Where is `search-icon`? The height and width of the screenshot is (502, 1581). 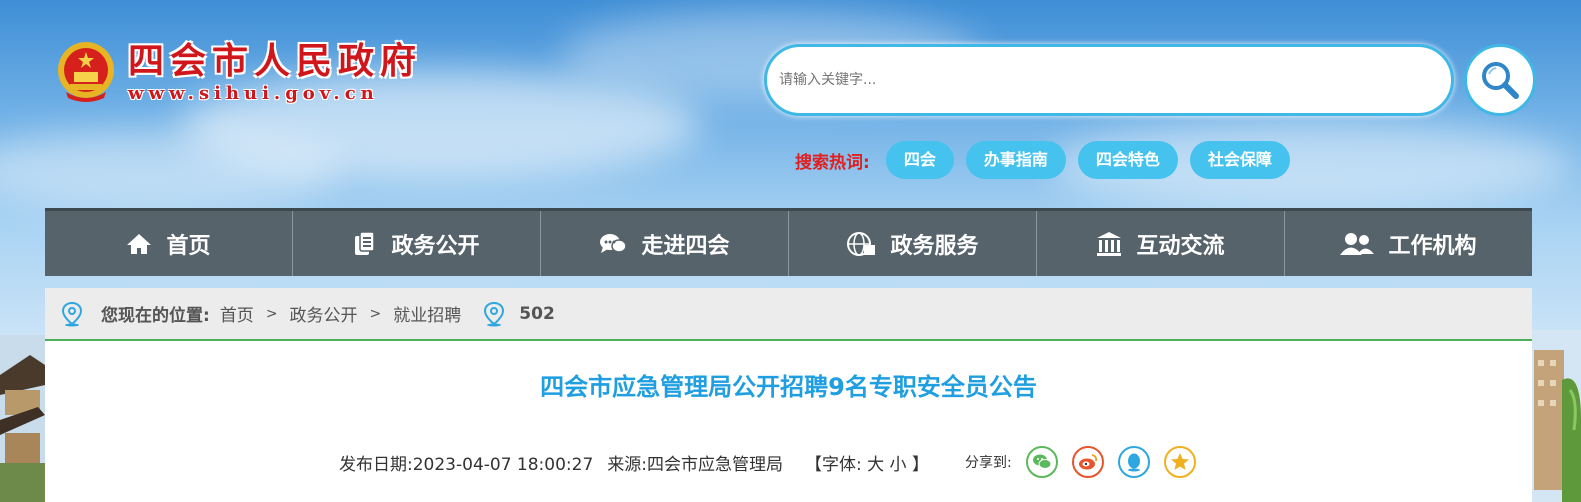 search-icon is located at coordinates (1500, 80).